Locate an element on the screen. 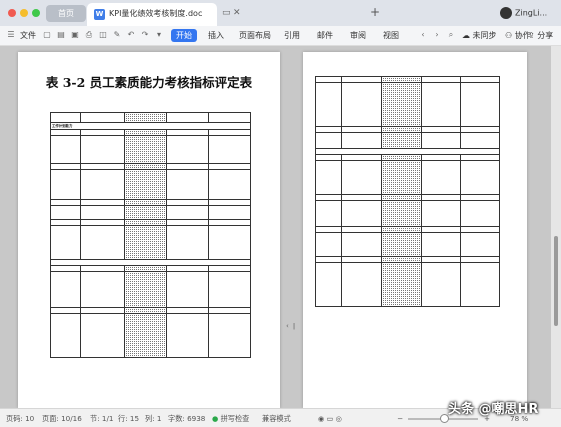 The height and width of the screenshot is (427, 561). new-doc-icon: ▢ is located at coordinates (47, 35).